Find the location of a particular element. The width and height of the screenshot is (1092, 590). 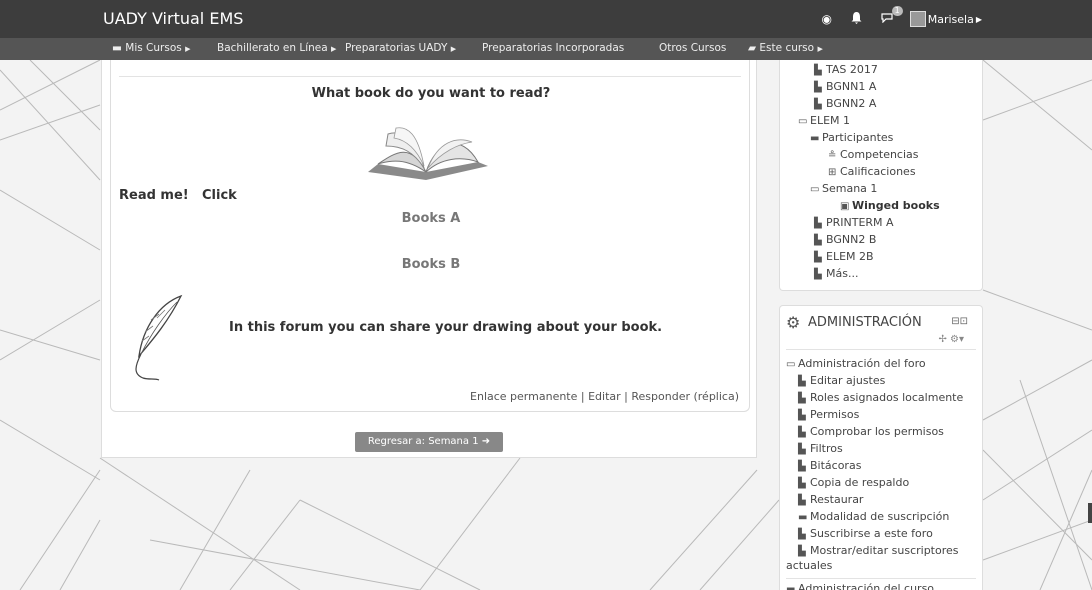

admin-block-title: ADMINISTRACIÓN is located at coordinates (865, 322).